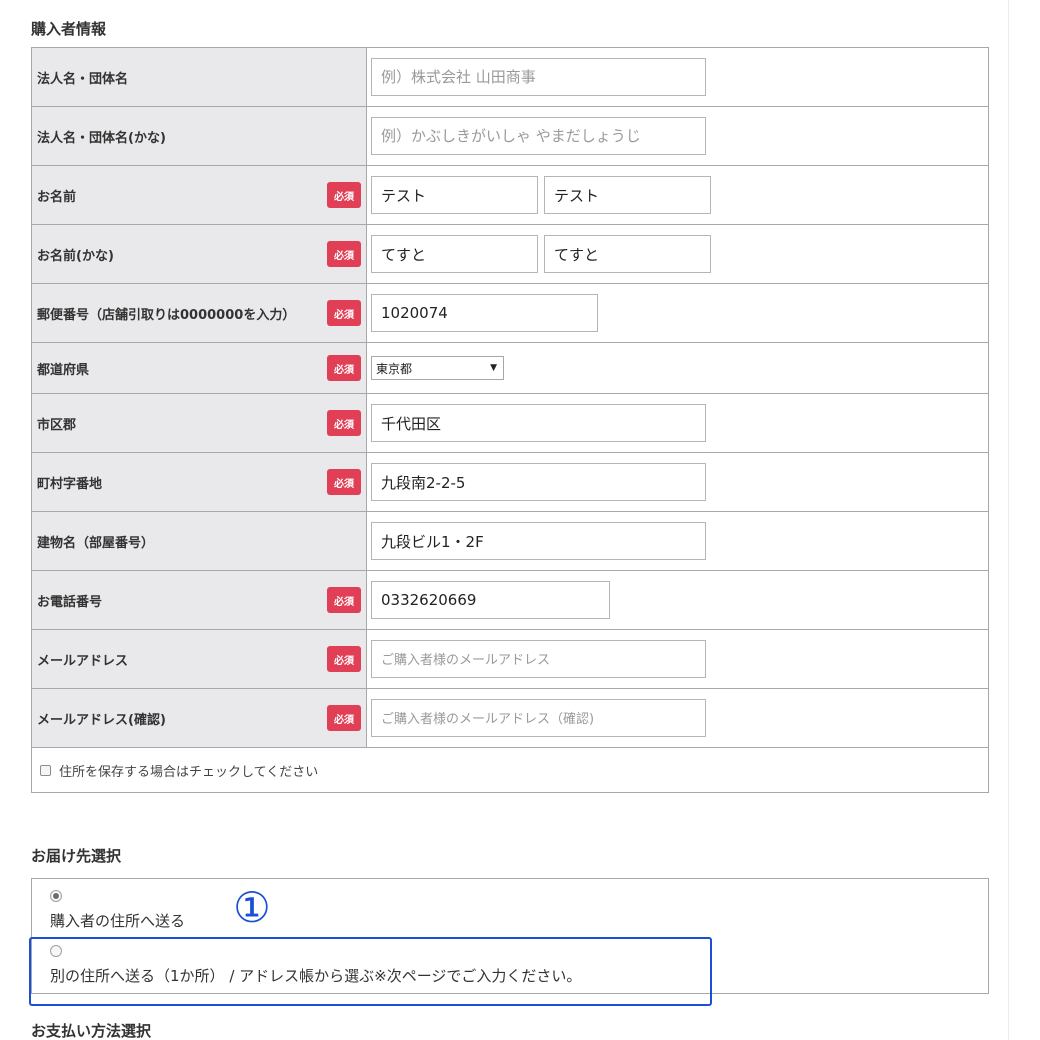 The height and width of the screenshot is (1040, 1040). What do you see at coordinates (677, 368) in the screenshot?
I see `row-field-cell: 東京都 ▼` at bounding box center [677, 368].